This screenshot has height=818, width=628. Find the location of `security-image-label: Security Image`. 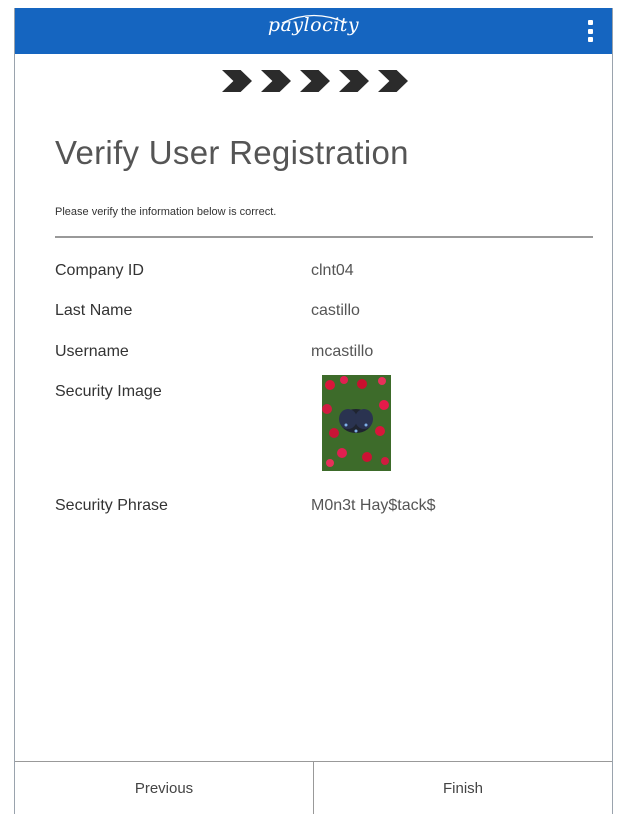

security-image-label: Security Image is located at coordinates (108, 391).